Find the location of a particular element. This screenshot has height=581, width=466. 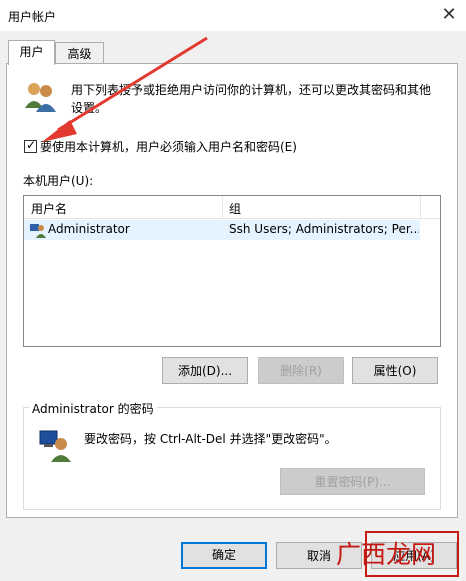

watermark-logo: 广西龙网 is located at coordinates (386, 554).